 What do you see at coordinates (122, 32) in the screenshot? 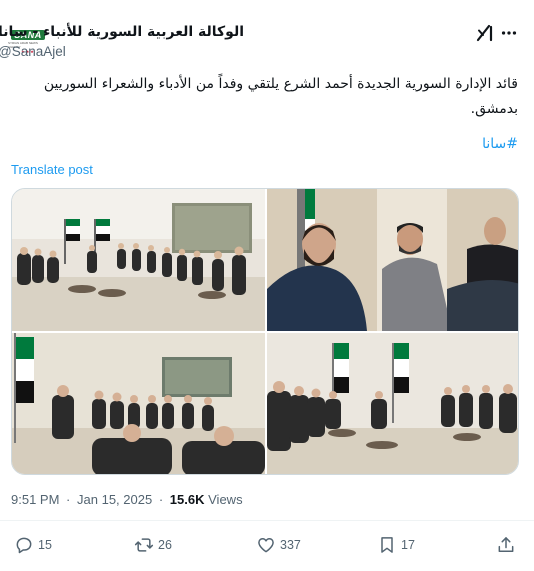
I see `author-name: الوكالة العربية السورية للأنباء - سانا` at bounding box center [122, 32].